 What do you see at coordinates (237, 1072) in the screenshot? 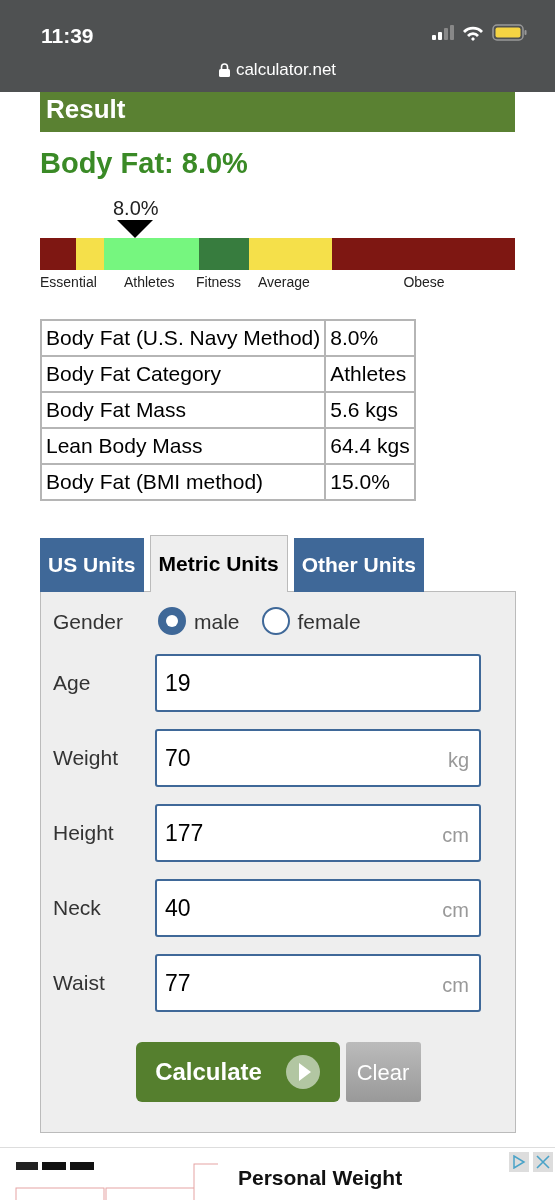
I see `calculate-button: Calculate` at bounding box center [237, 1072].